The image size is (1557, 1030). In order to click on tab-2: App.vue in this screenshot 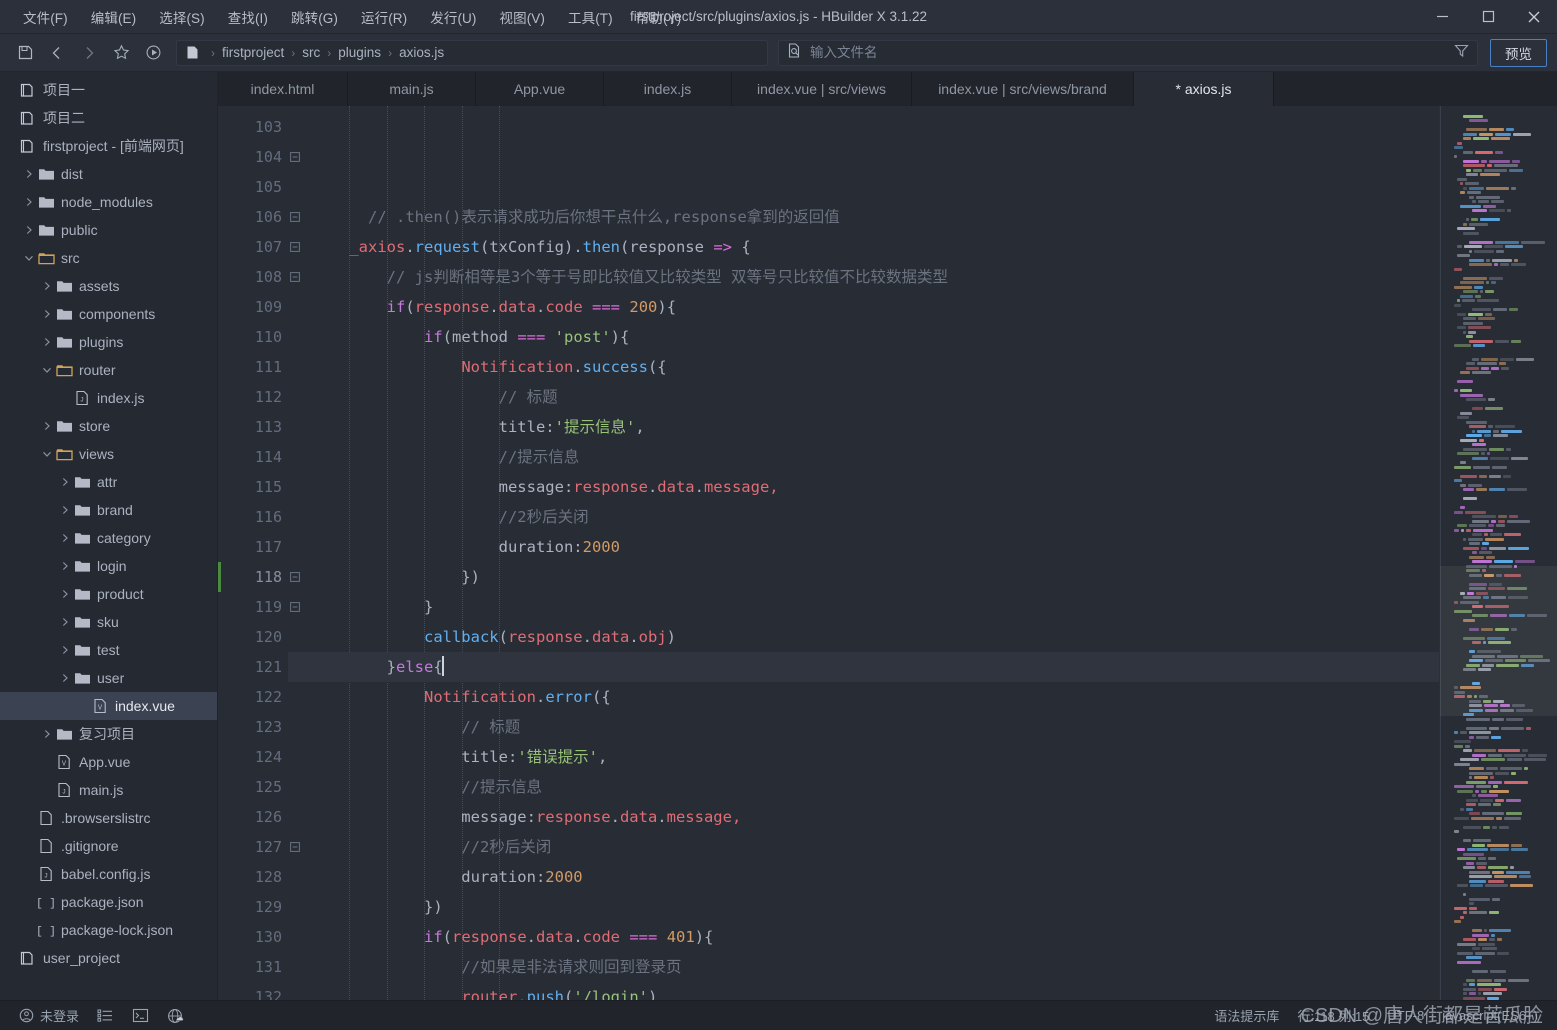, I will do `click(540, 89)`.